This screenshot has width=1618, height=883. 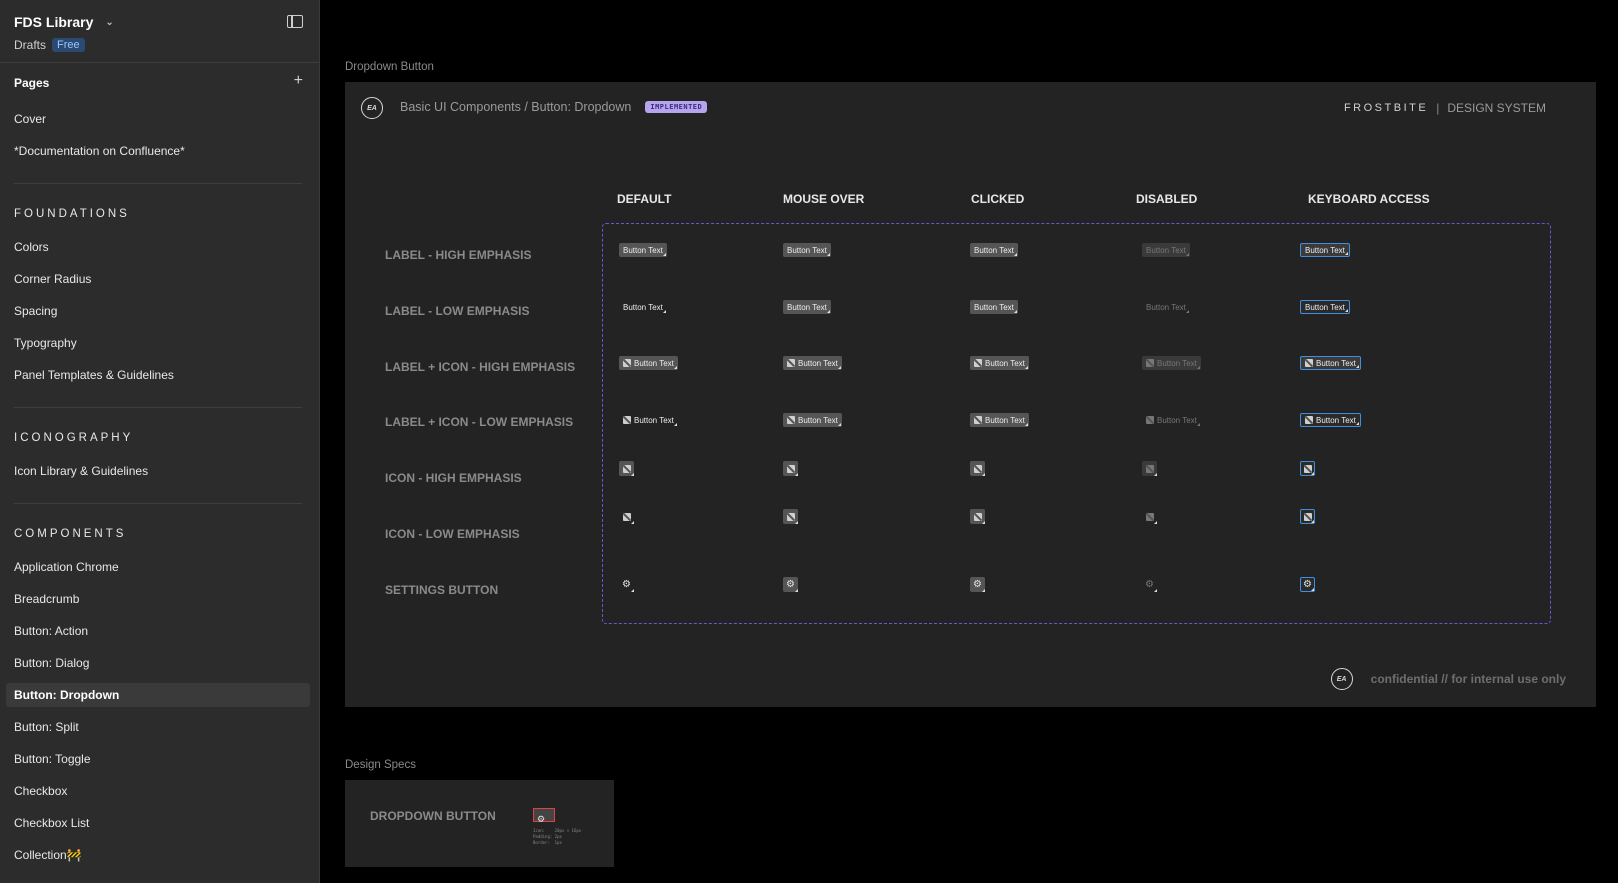 I want to click on section-components: COMPONENTS, so click(x=70, y=534).